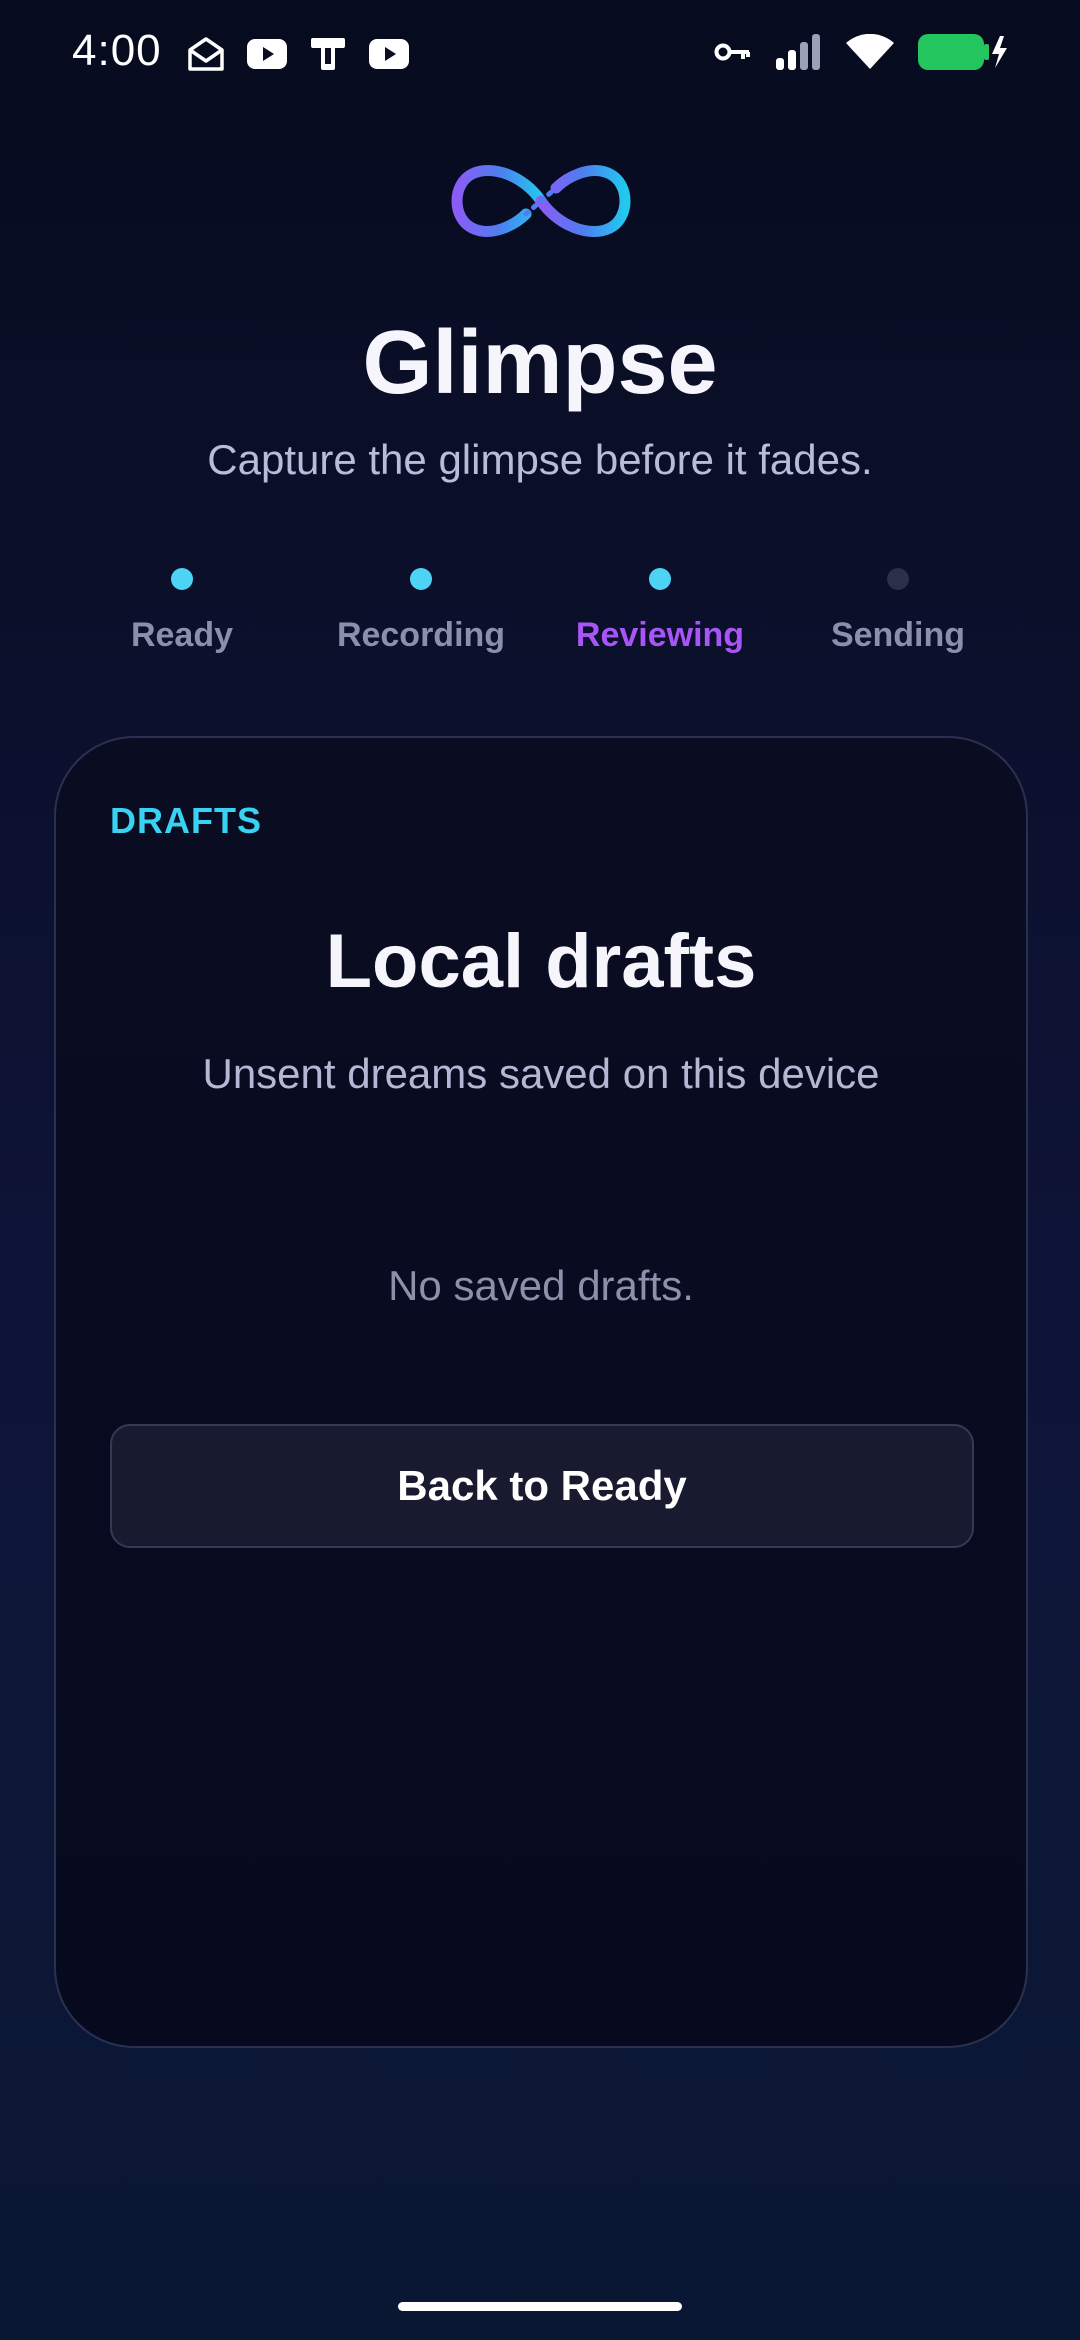  Describe the element at coordinates (206, 54) in the screenshot. I see `mail-open-icon` at that location.